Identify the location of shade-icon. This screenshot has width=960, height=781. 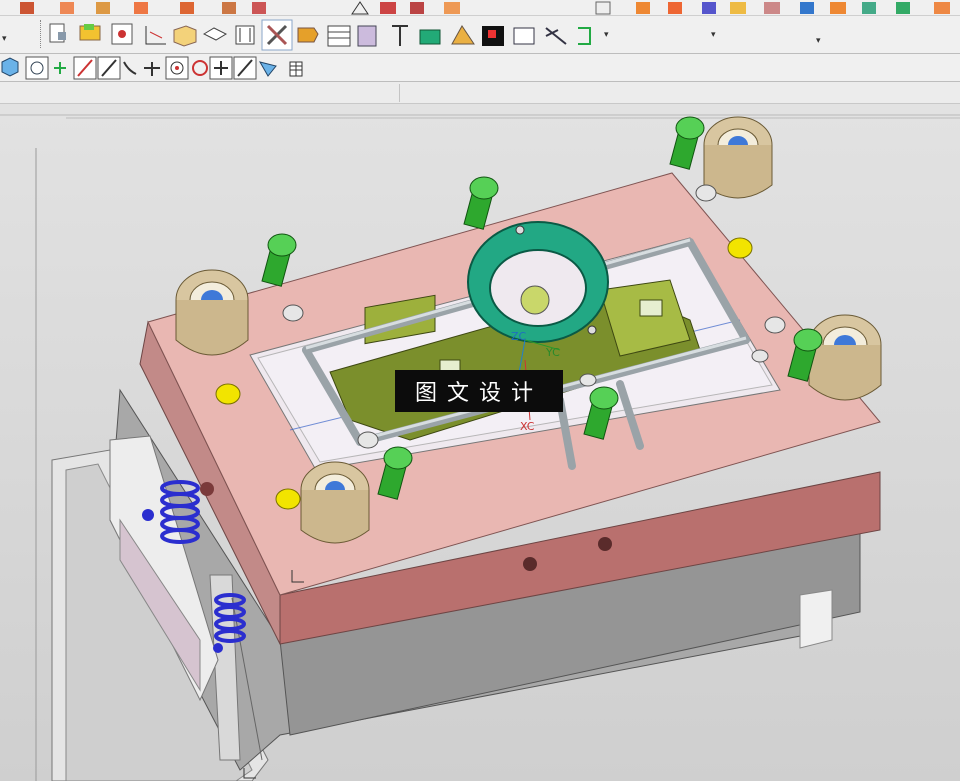
(643, 8).